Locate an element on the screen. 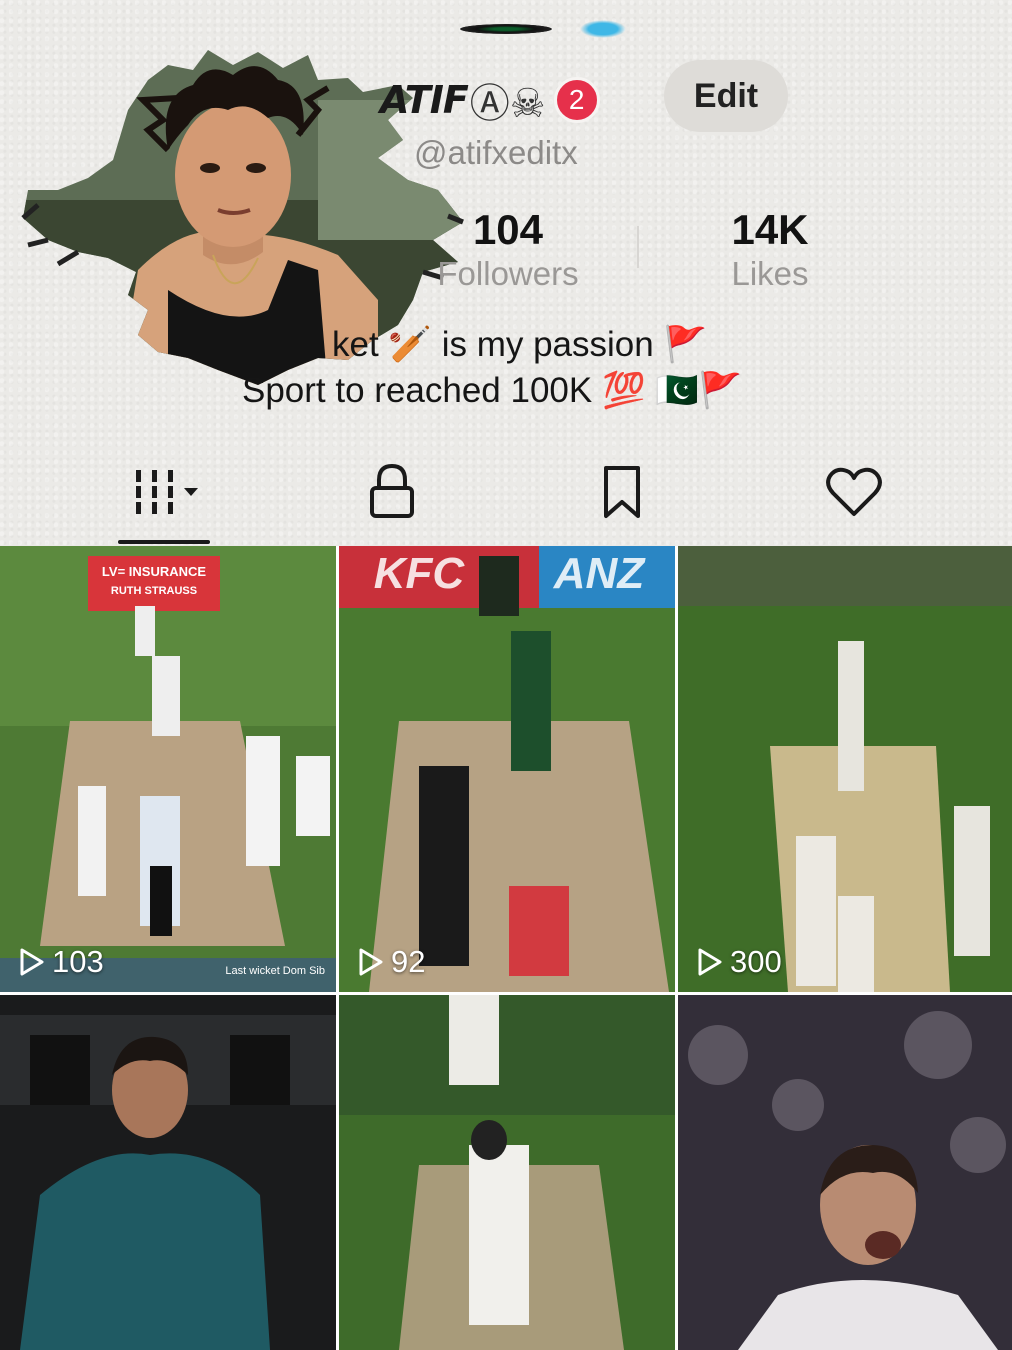 Image resolution: width=1012 pixels, height=1350 pixels. video-tile-3: 300 is located at coordinates (845, 769).